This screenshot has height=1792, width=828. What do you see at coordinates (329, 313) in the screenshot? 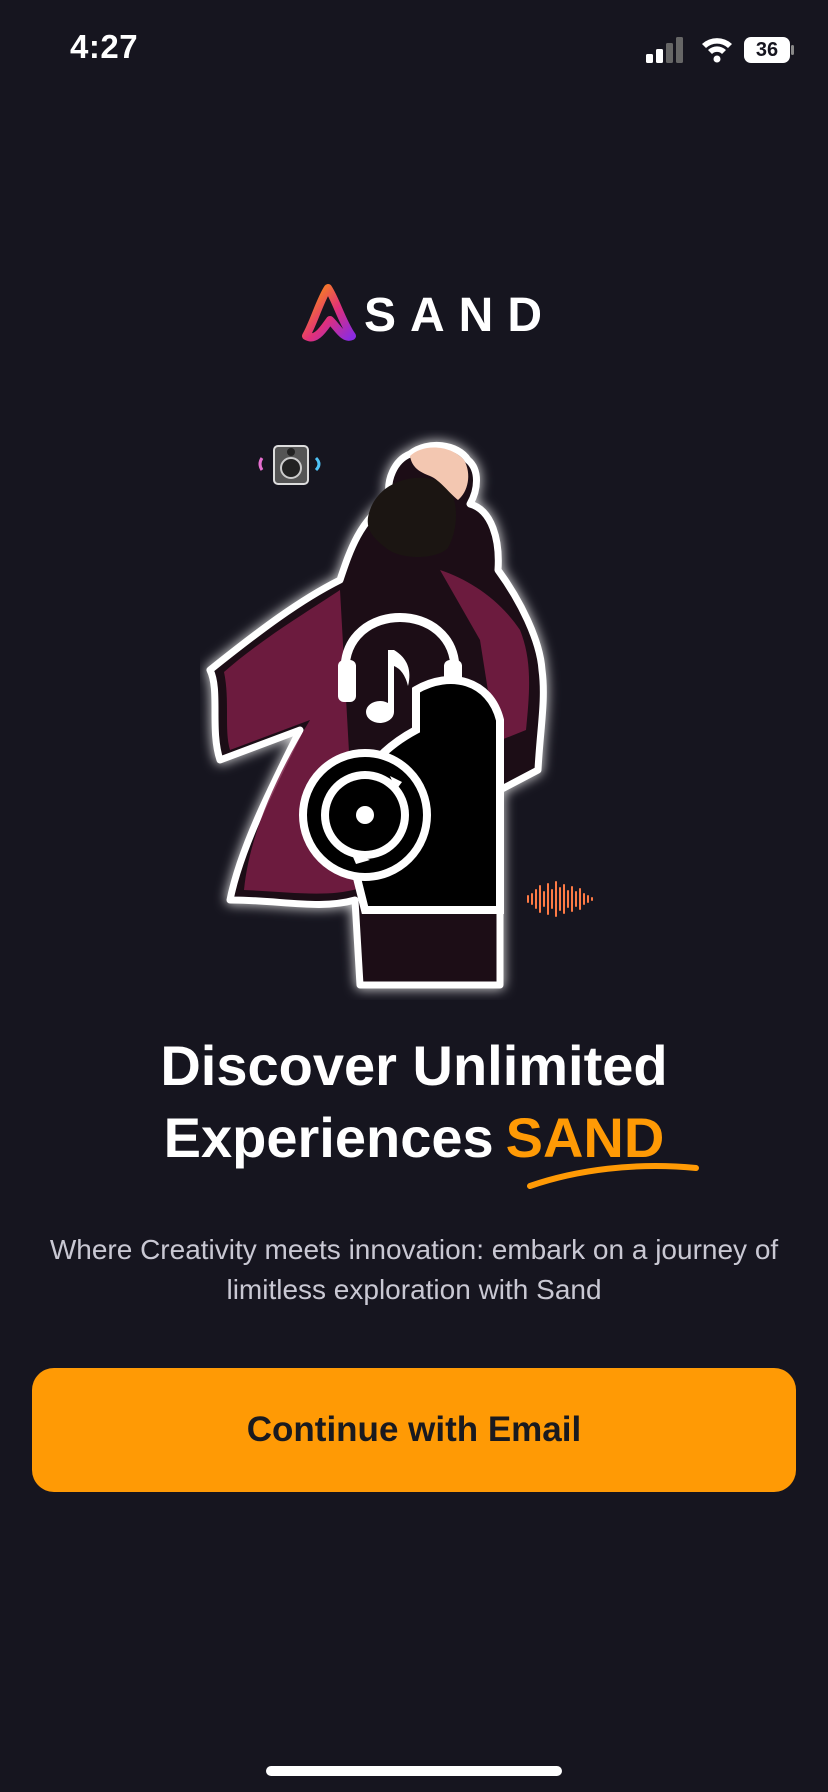
I see `sand-logo-mark-icon` at bounding box center [329, 313].